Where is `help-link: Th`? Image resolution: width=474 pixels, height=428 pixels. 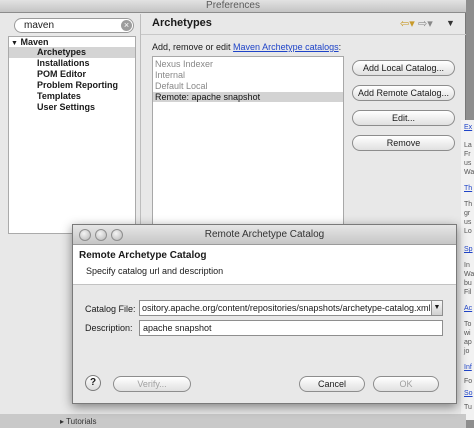
help-link: Th is located at coordinates (468, 188).